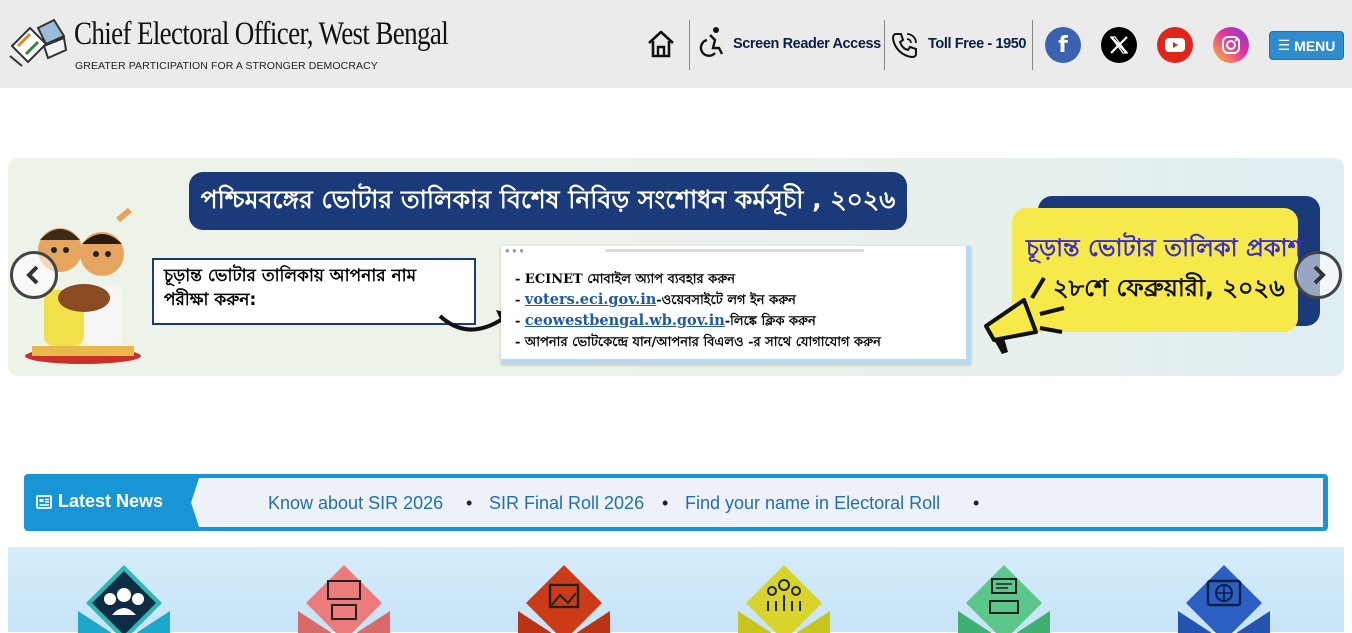 This screenshot has width=1352, height=633. I want to click on megaphone-icon, so click(1024, 315).